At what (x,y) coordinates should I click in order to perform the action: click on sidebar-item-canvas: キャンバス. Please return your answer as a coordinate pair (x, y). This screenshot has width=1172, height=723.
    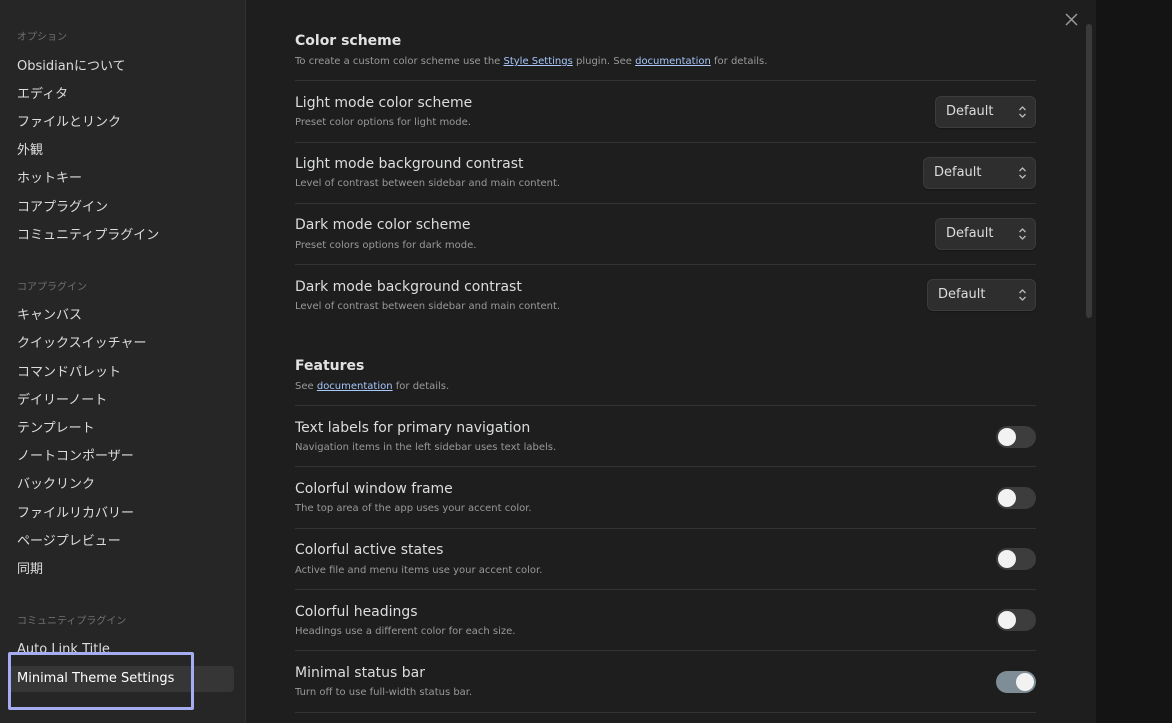
    Looking at the image, I should click on (121, 316).